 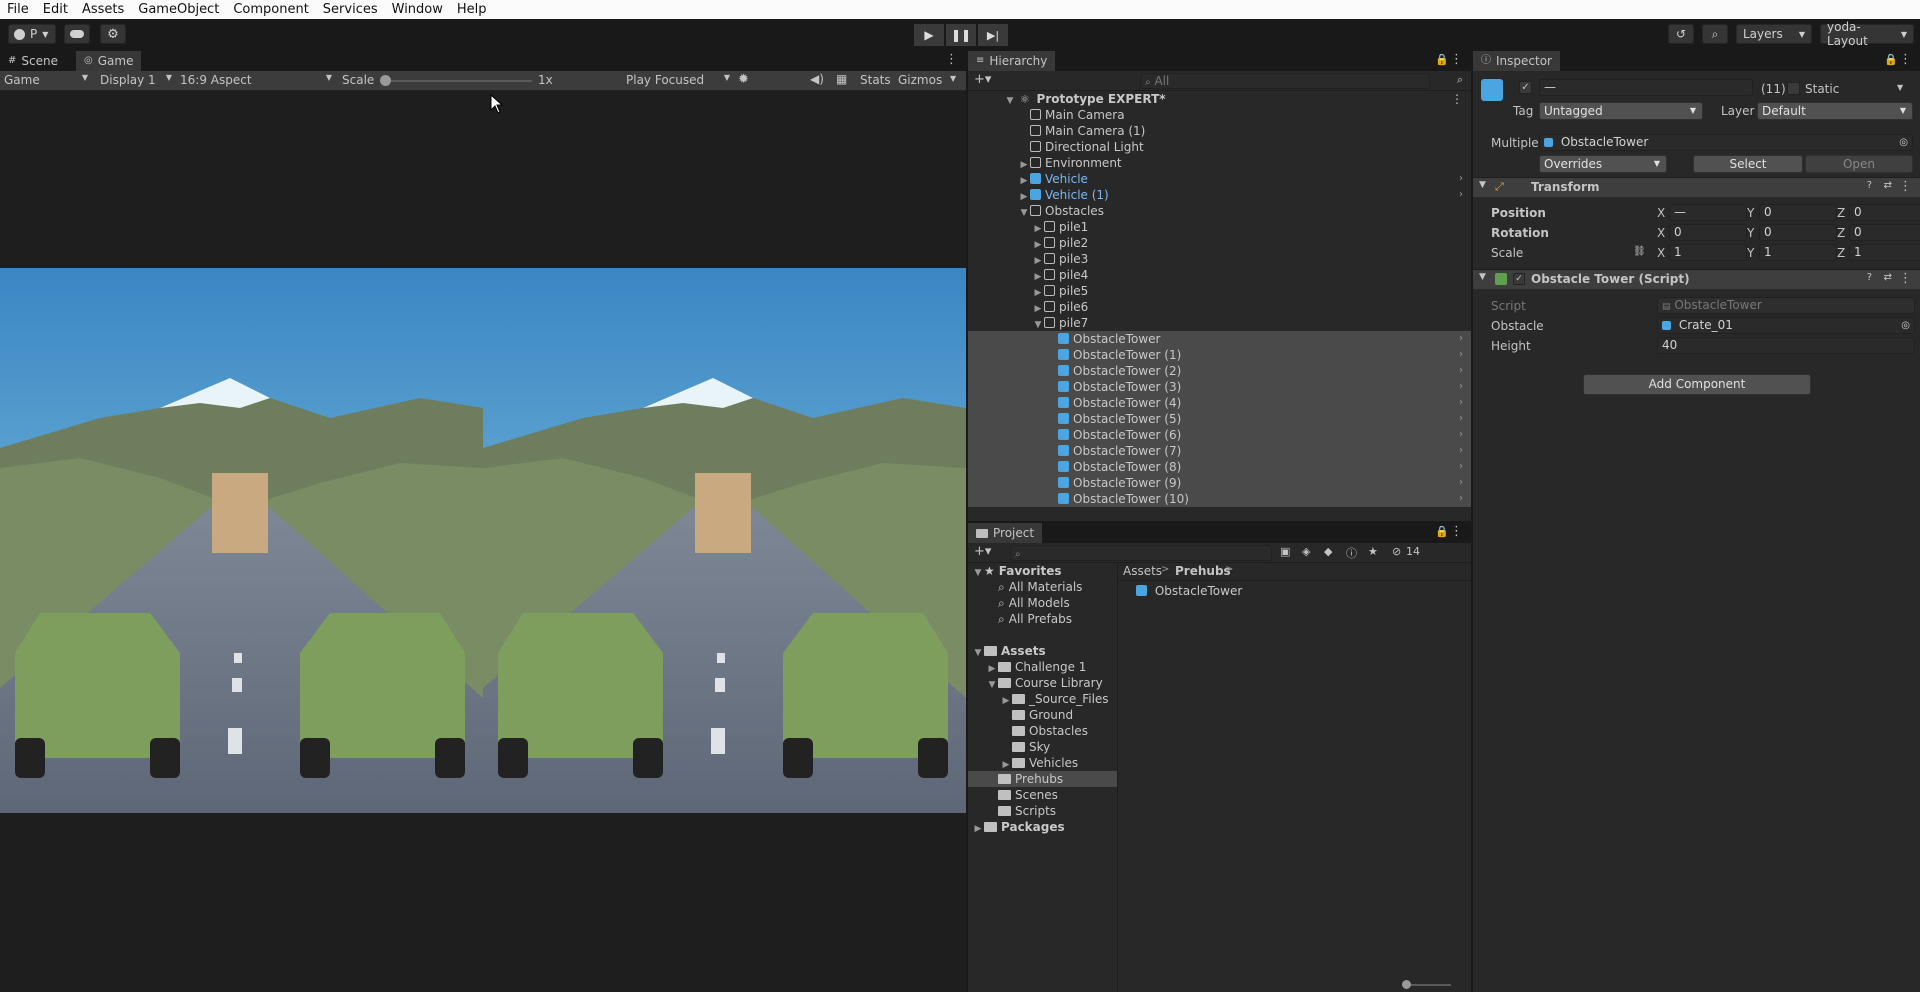 What do you see at coordinates (1042, 587) in the screenshot?
I see `project-tree-item: ⌕ All Materials` at bounding box center [1042, 587].